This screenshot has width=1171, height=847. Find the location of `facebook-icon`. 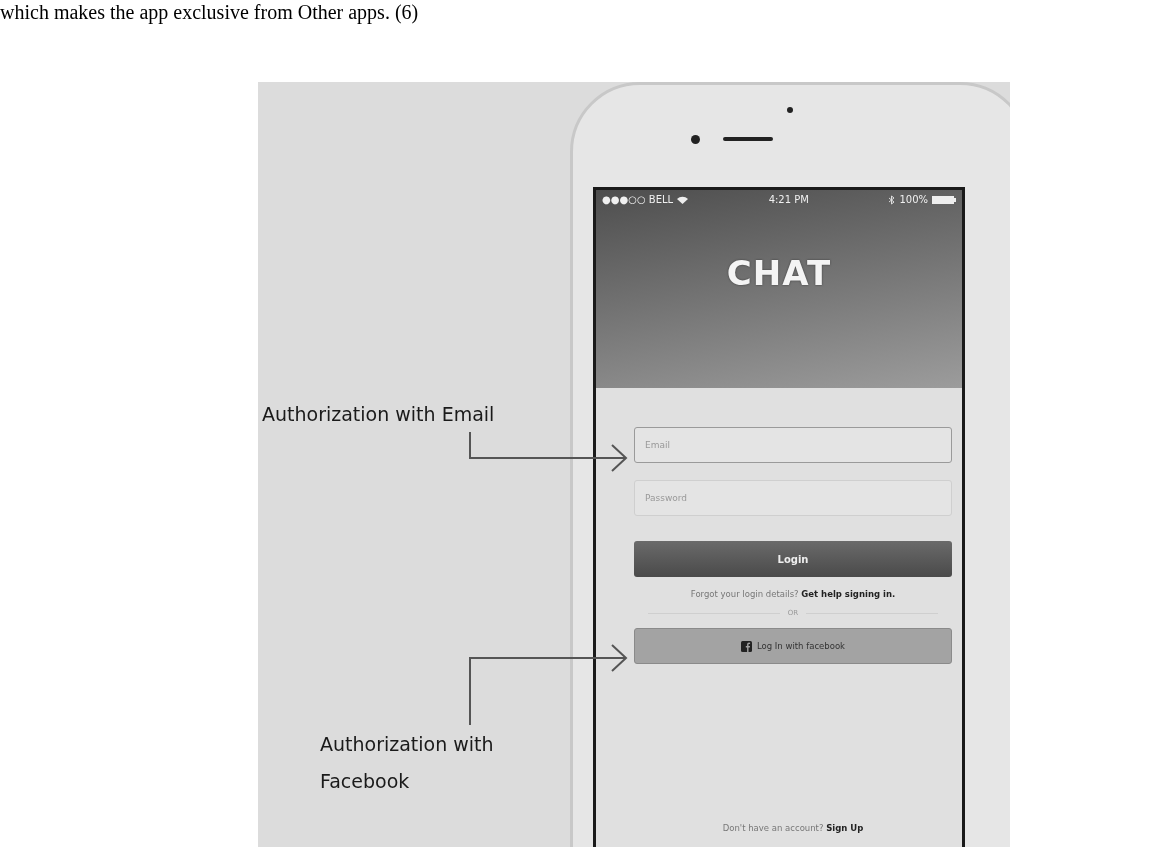

facebook-icon is located at coordinates (746, 646).